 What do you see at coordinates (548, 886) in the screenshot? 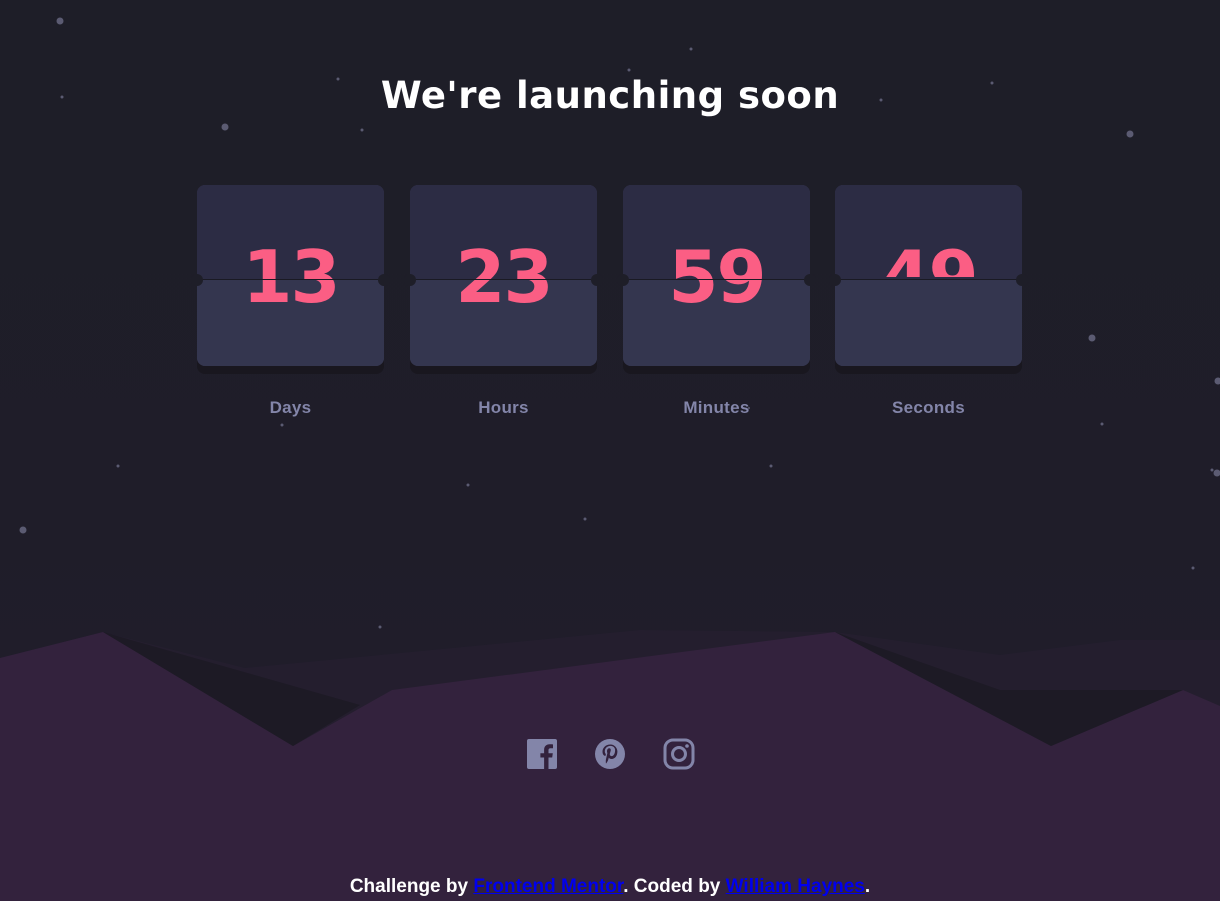
I see `frontend-mentor-link: Frontend Mentor` at bounding box center [548, 886].